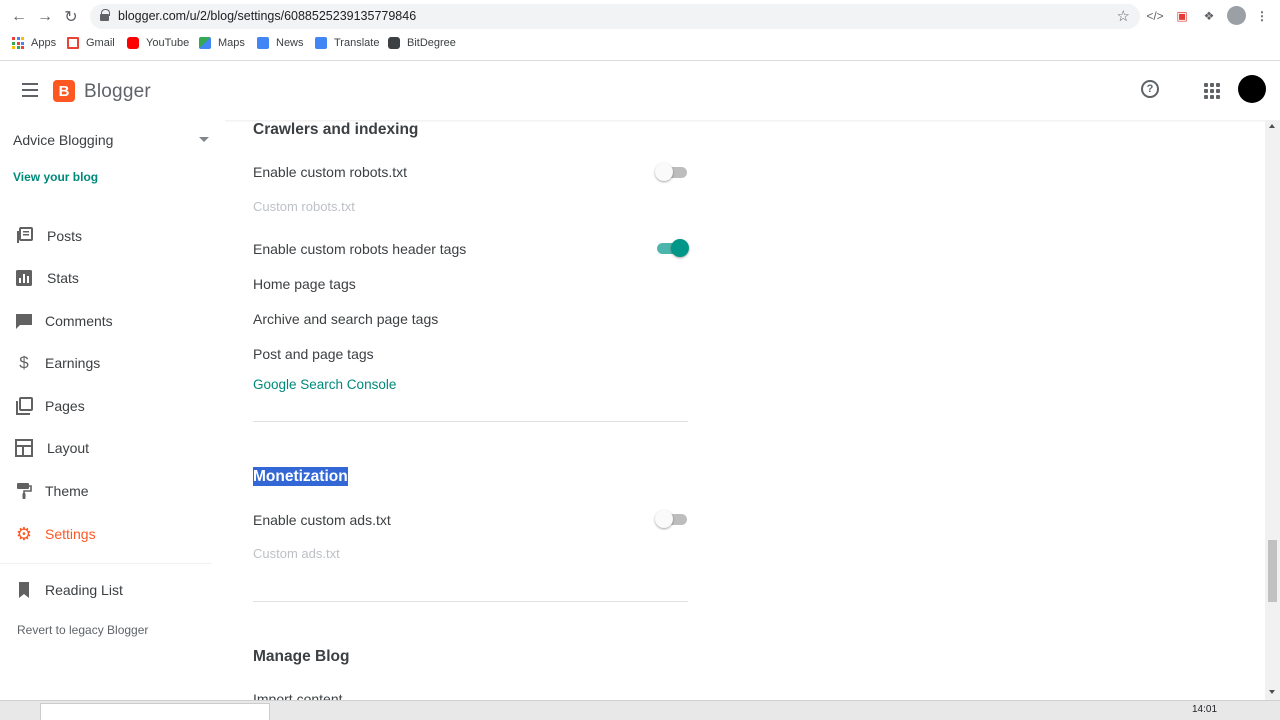  I want to click on selected-text: Monetization, so click(300, 476).